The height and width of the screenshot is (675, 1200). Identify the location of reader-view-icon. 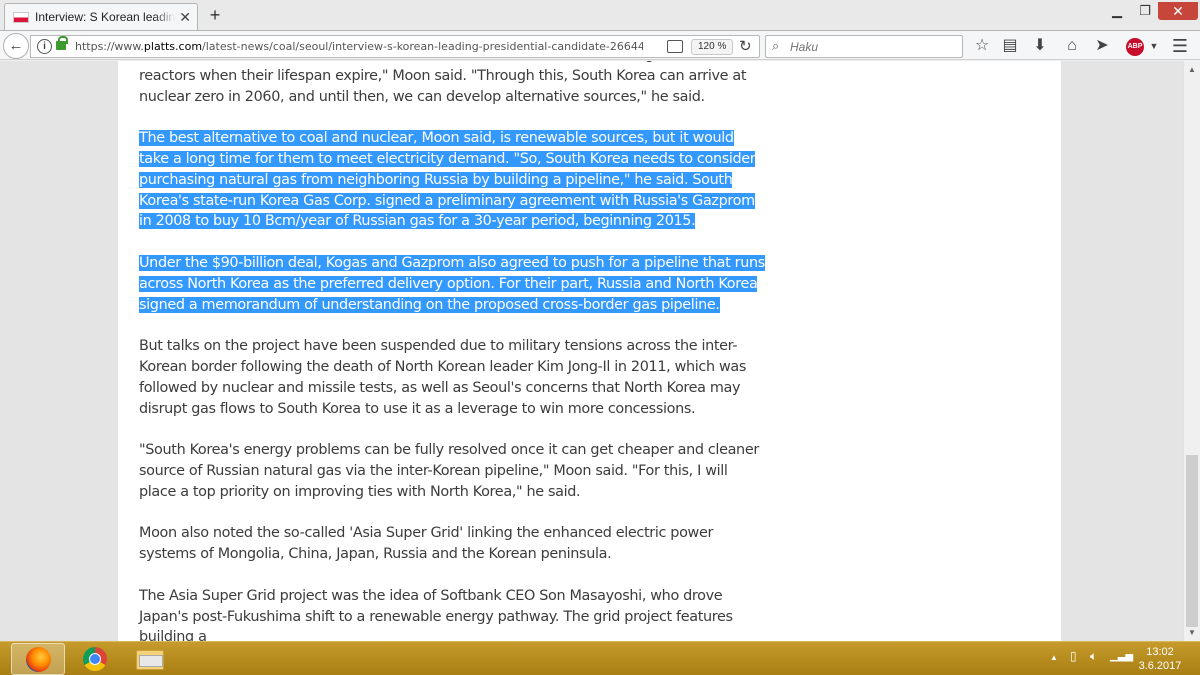
(675, 46).